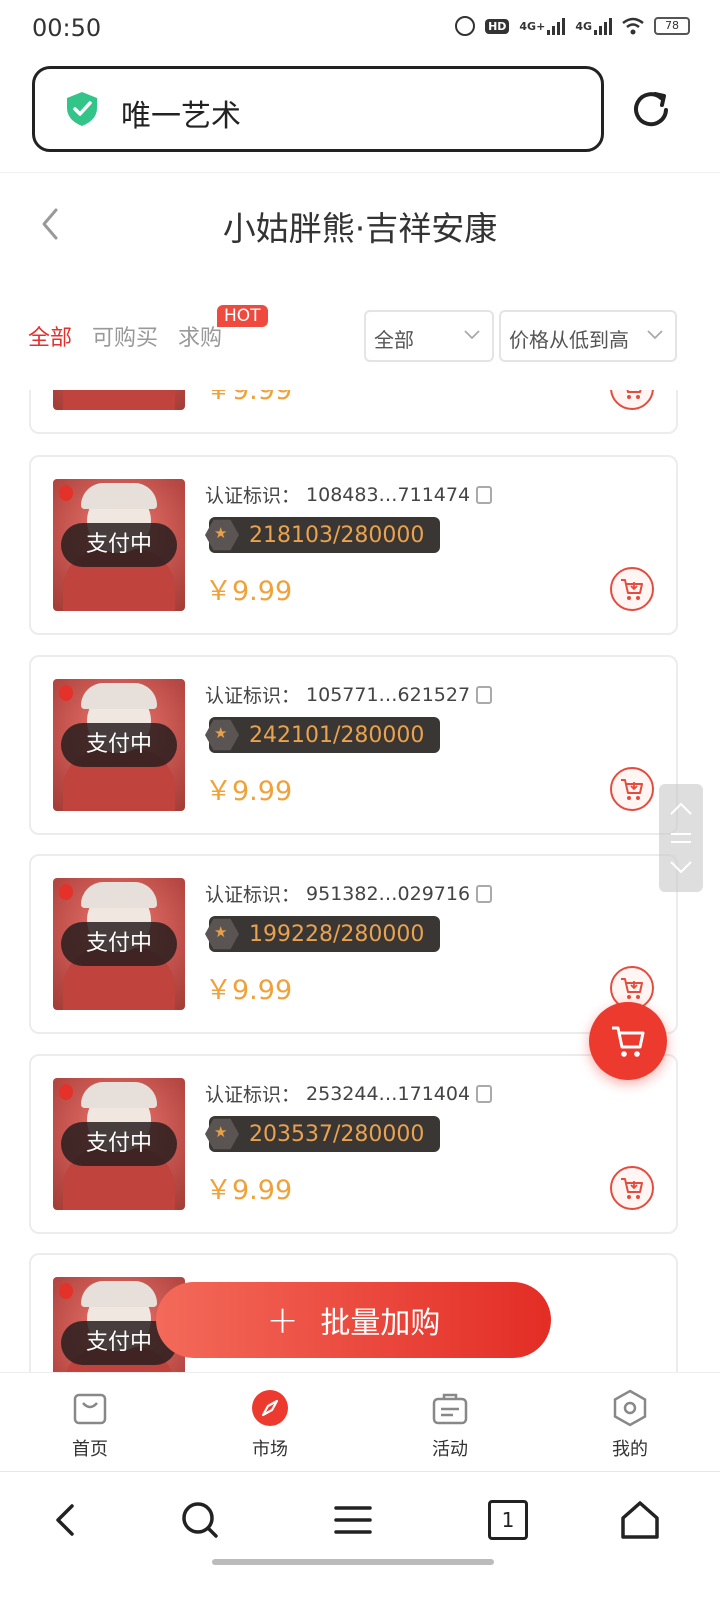 The image size is (720, 1600). I want to click on tab-wanted: 求购, so click(200, 336).